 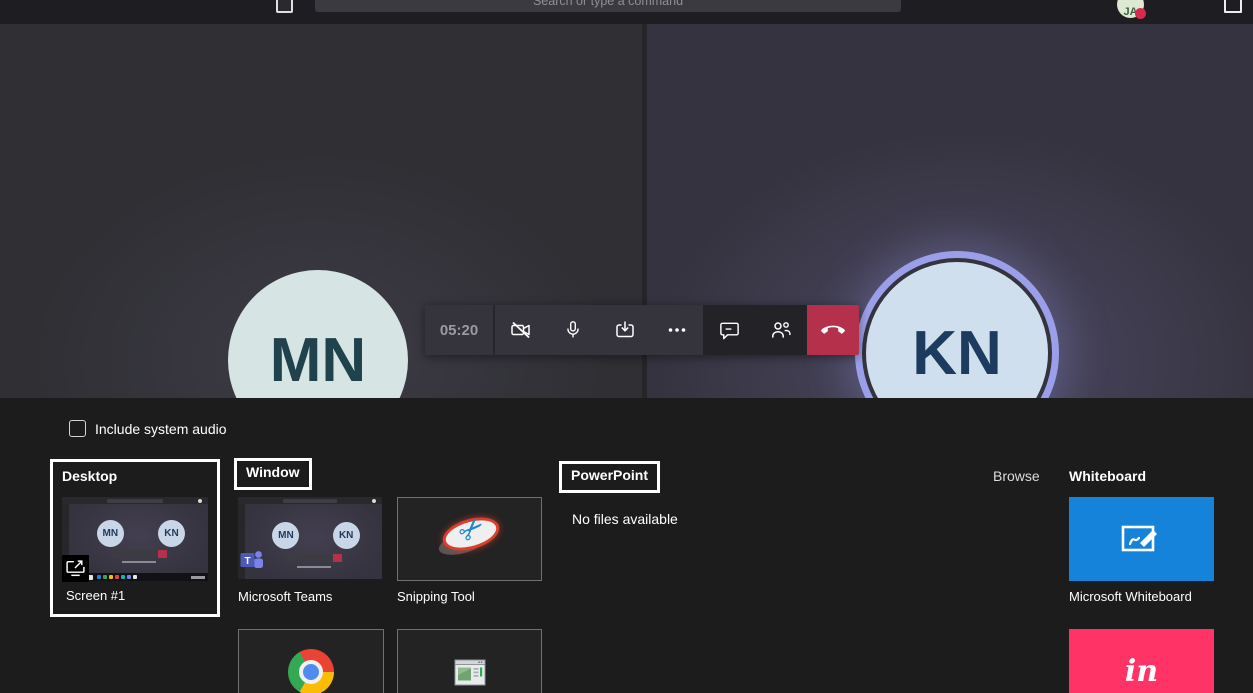 I want to click on whiteboard-section-title: Whiteboard, so click(x=1107, y=476).